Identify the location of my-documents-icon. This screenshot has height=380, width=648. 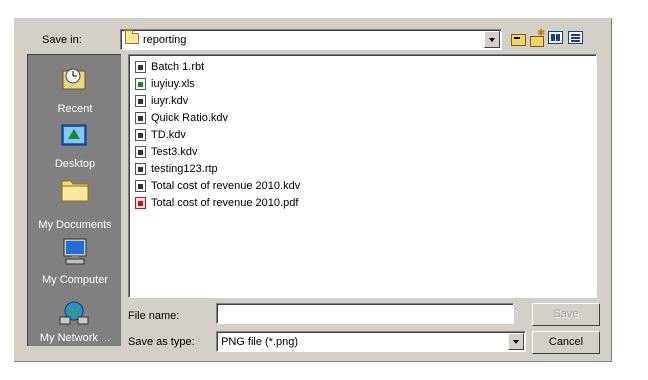
(75, 191).